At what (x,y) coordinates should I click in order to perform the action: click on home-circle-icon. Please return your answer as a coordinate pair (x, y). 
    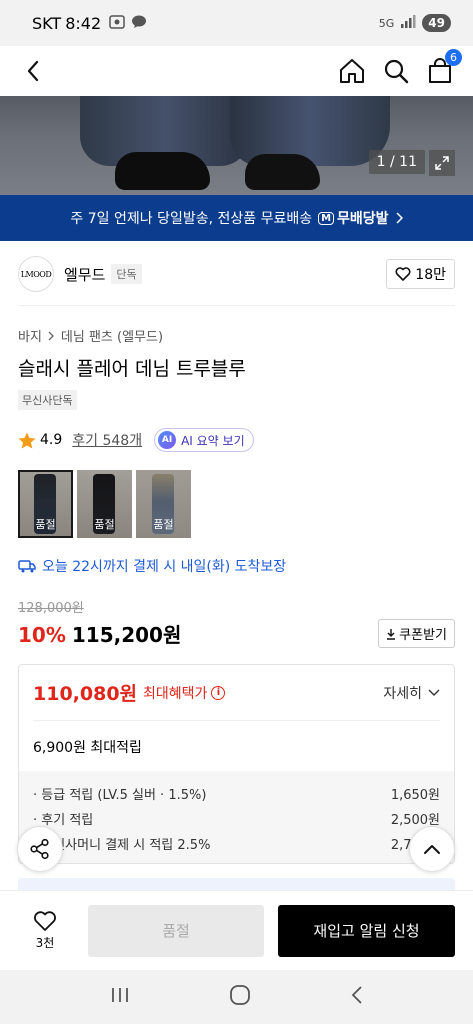
    Looking at the image, I should click on (239, 995).